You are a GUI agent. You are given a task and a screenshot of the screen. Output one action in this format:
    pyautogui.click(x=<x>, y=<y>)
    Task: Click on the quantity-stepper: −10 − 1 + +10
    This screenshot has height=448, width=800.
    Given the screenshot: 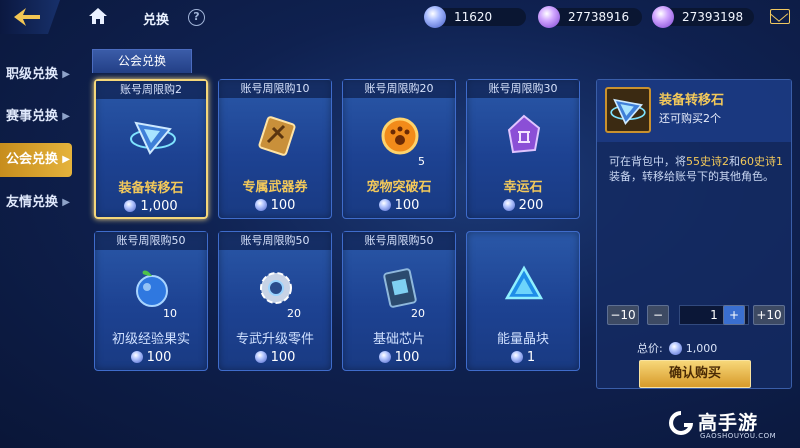 What is the action you would take?
    pyautogui.click(x=697, y=315)
    